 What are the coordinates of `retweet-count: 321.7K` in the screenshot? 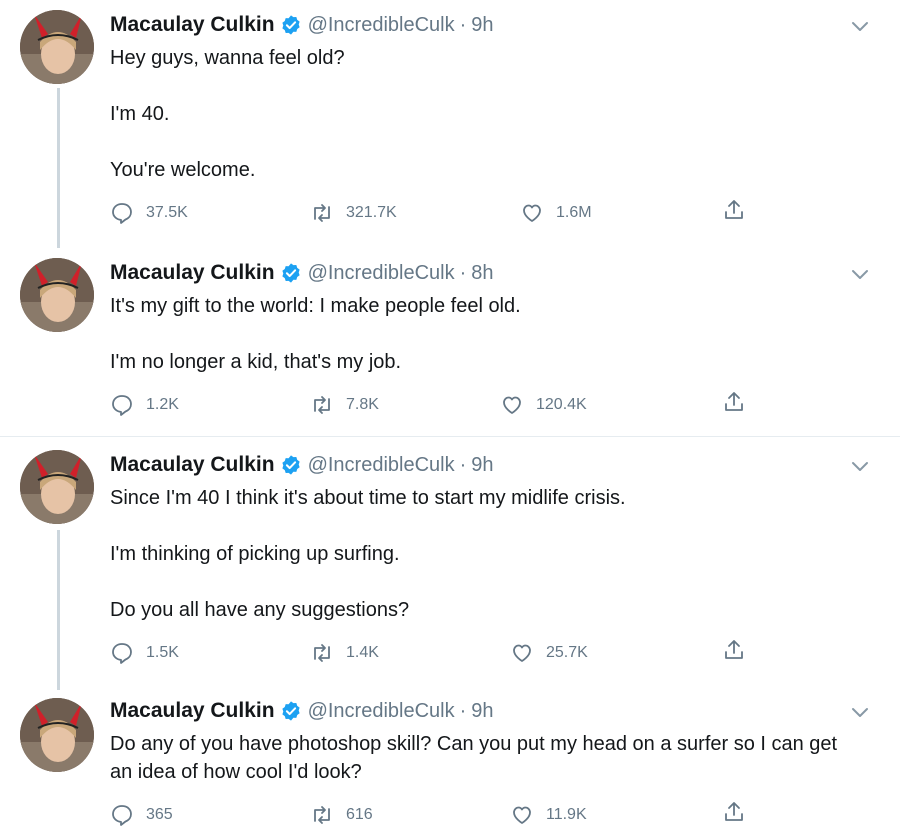 It's located at (371, 212).